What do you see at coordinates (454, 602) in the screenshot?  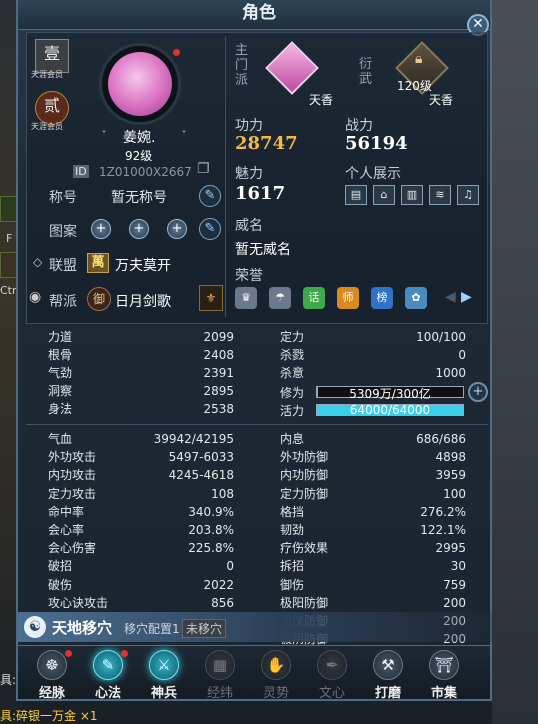 I see `stat-value: 200` at bounding box center [454, 602].